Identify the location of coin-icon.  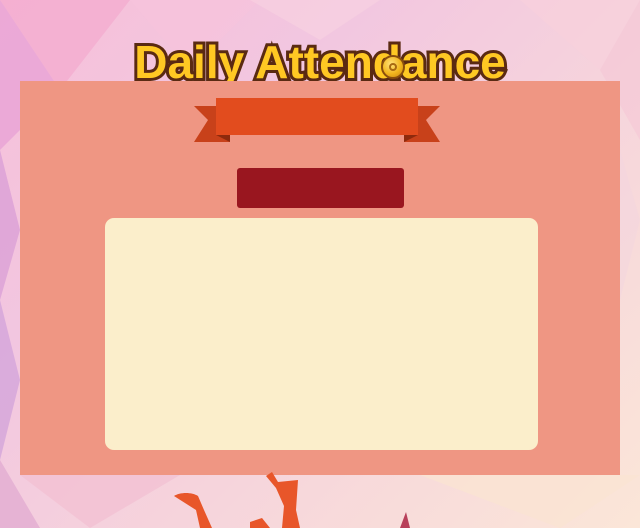
(393, 67).